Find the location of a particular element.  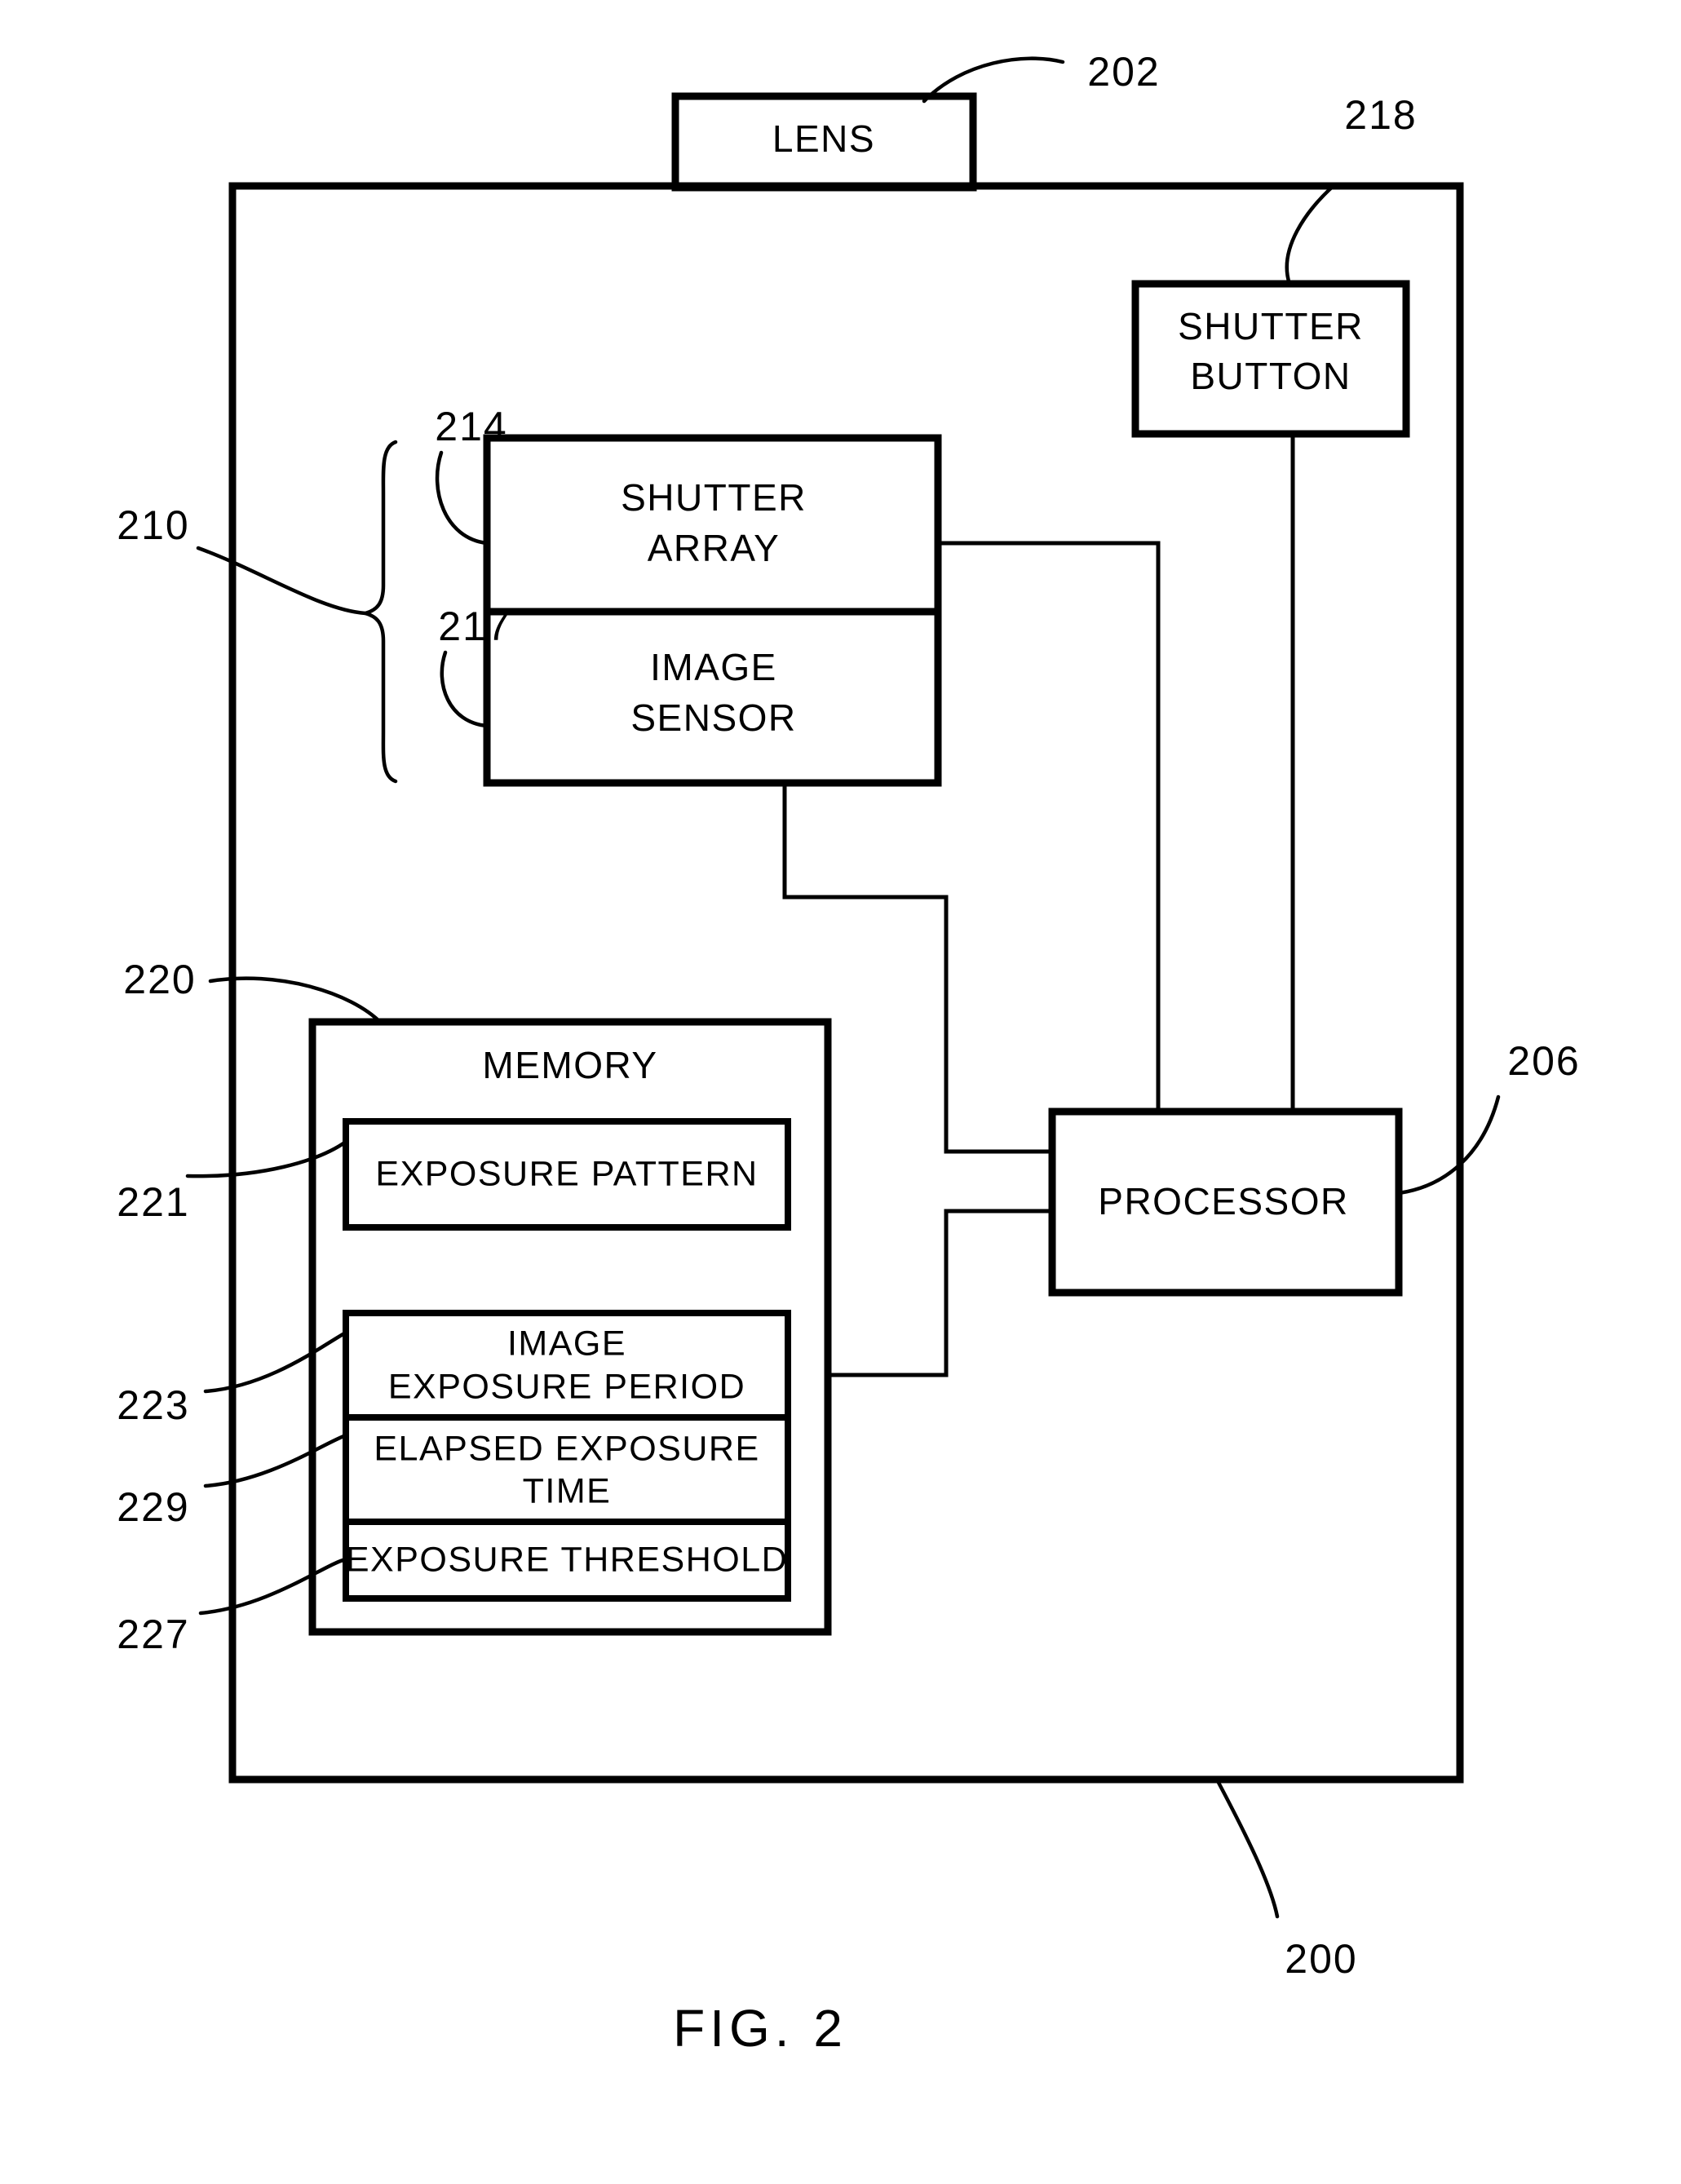

shutter-button-label-line2: BUTTON is located at coordinates (1270, 376).